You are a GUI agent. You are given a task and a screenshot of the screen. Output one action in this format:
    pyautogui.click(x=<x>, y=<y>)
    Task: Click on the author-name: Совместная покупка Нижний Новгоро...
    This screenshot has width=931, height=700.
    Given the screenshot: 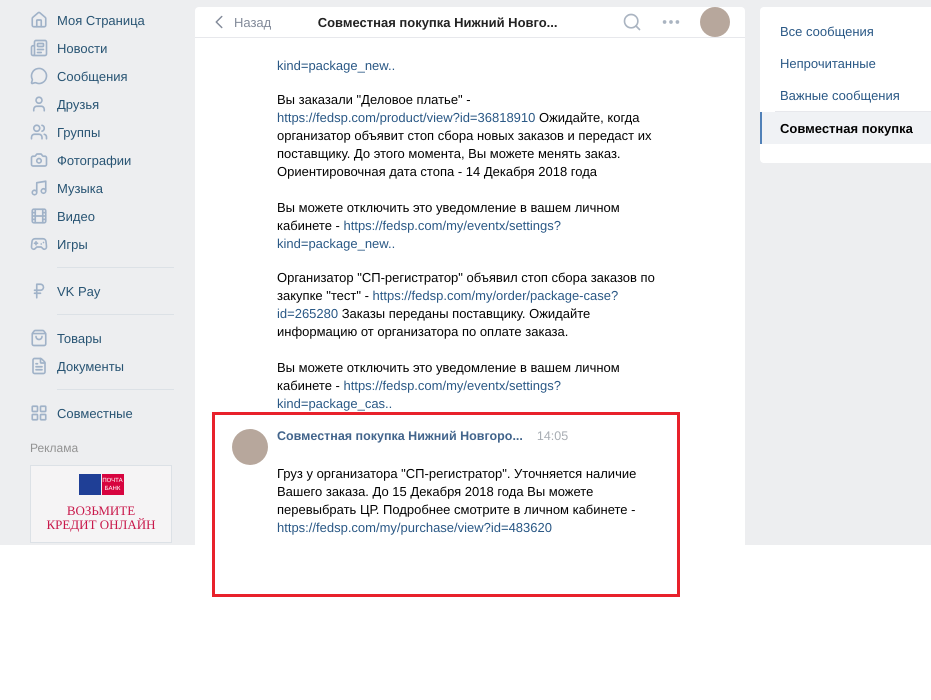 What is the action you would take?
    pyautogui.click(x=400, y=436)
    